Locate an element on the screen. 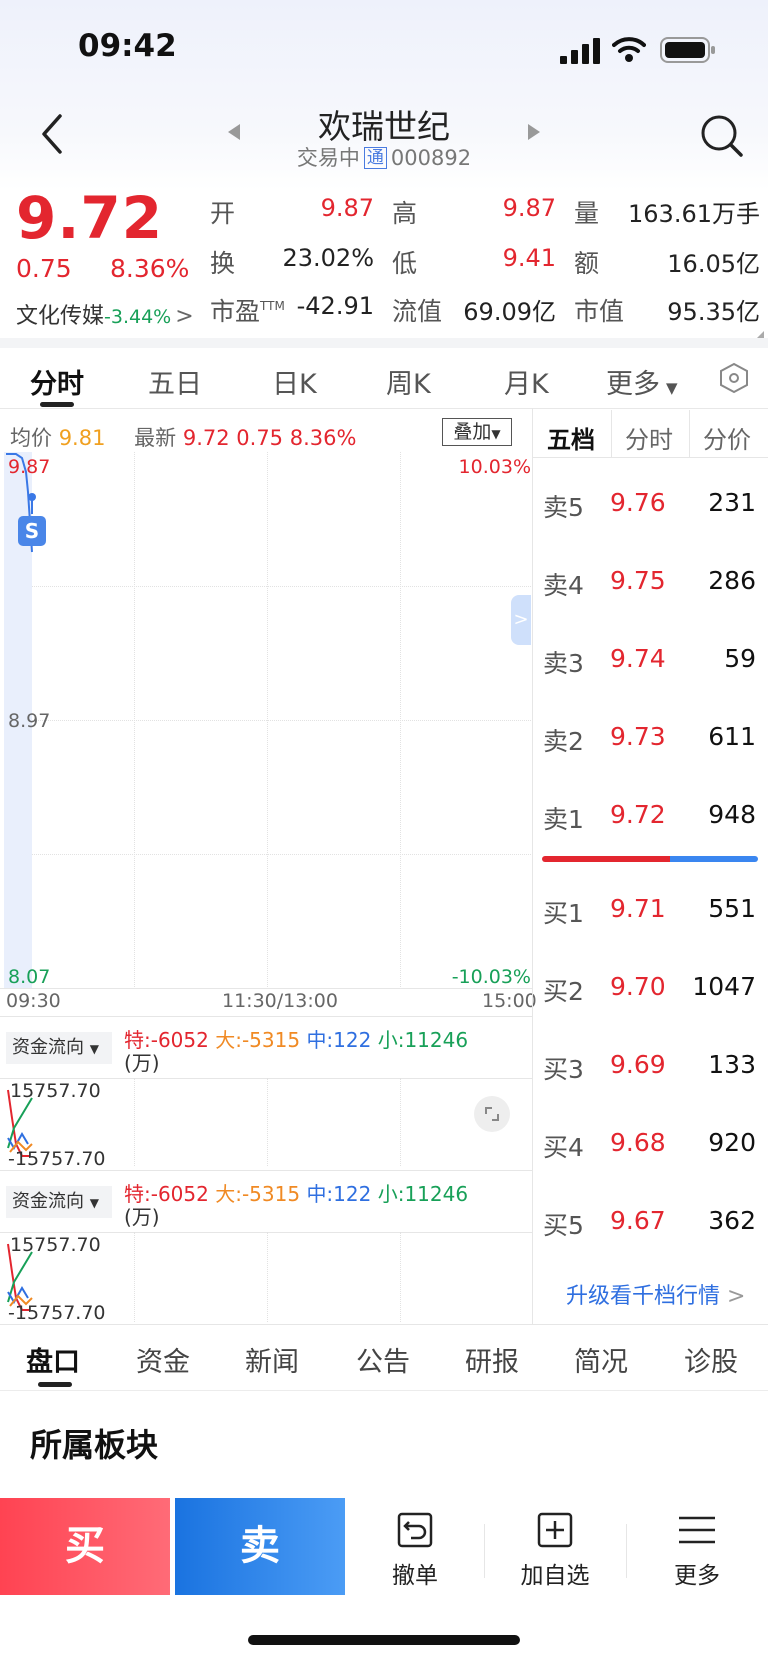  fullscreen-icon is located at coordinates (492, 1114).